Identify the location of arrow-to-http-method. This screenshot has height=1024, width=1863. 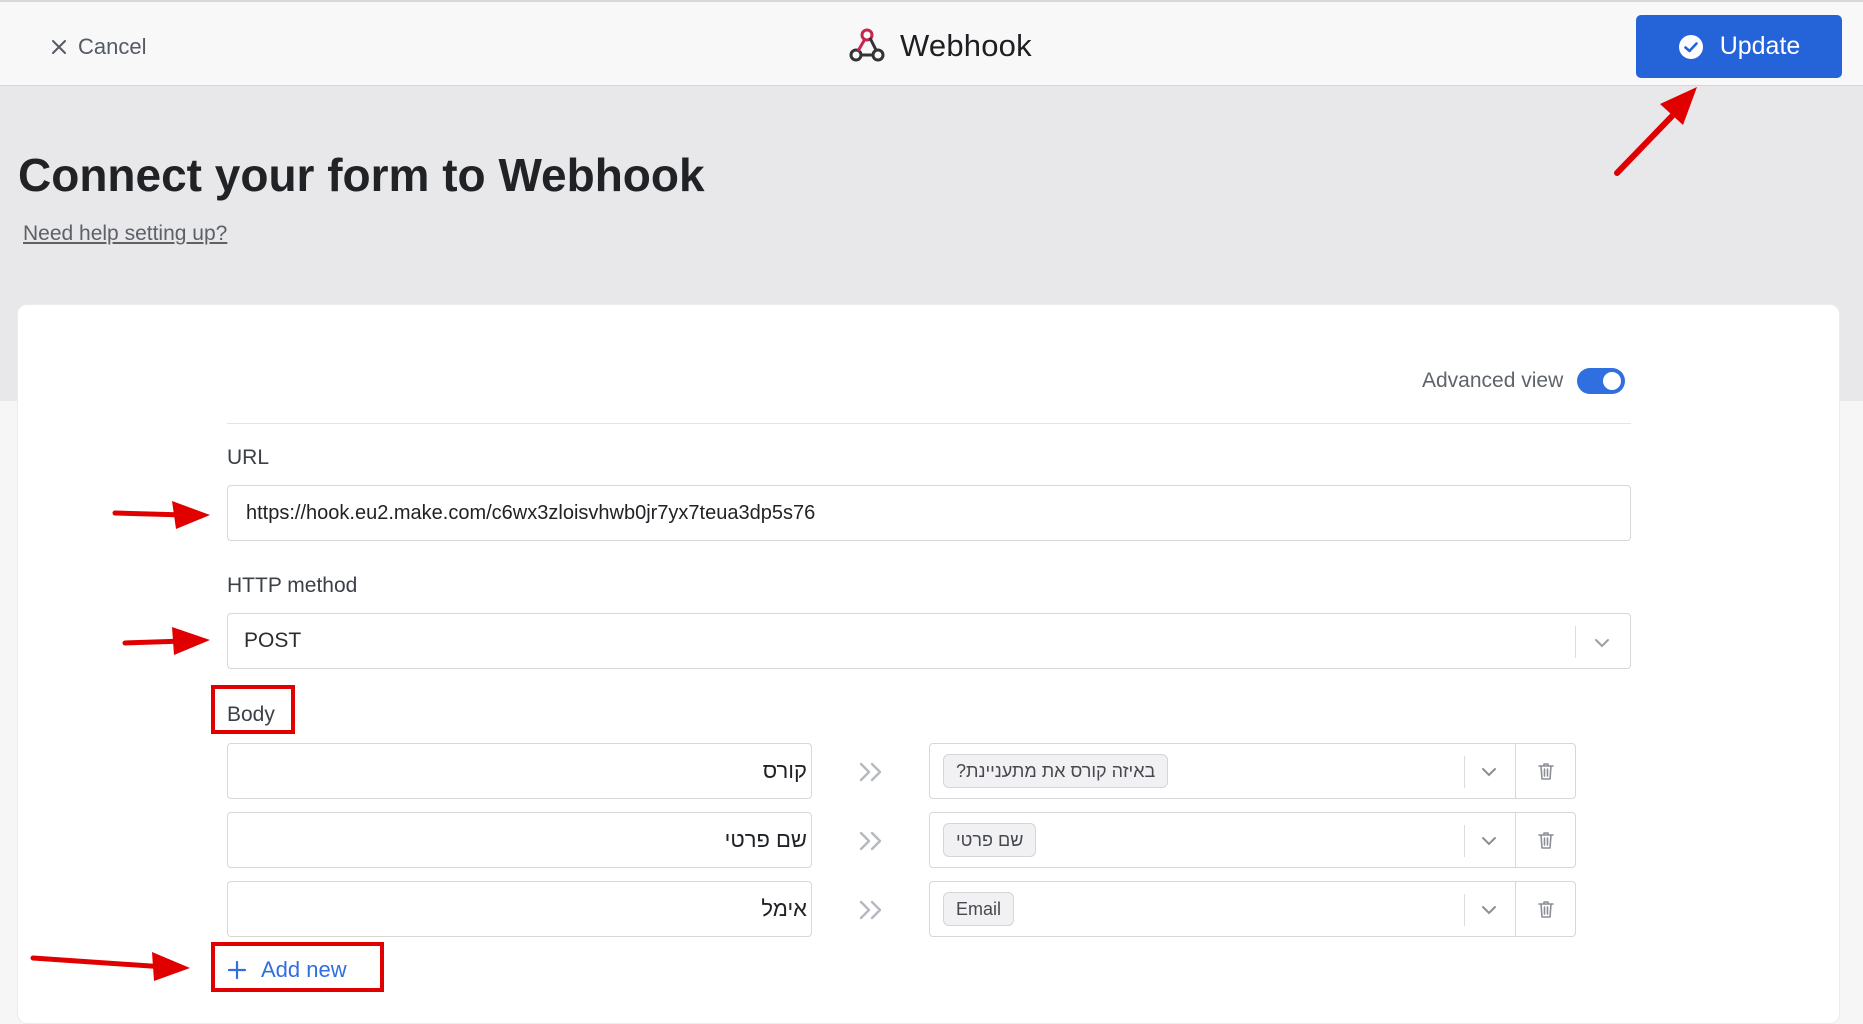
(166, 641).